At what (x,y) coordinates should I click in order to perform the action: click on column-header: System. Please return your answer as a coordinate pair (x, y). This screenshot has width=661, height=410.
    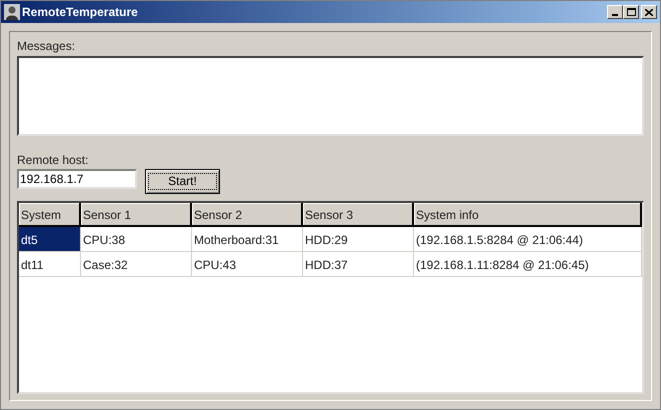
    Looking at the image, I should click on (50, 214).